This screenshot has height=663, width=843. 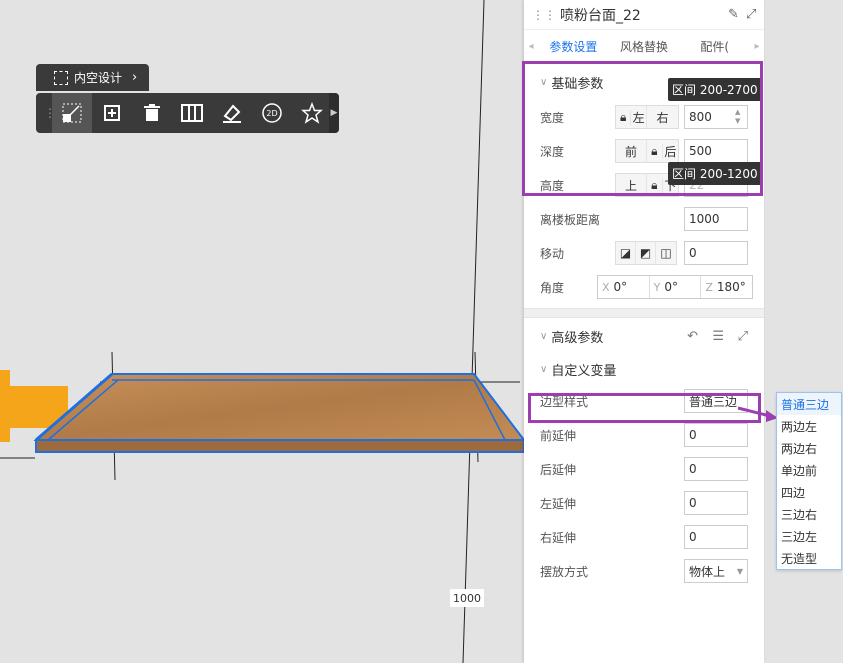 I want to click on add-copy-button, so click(x=112, y=113).